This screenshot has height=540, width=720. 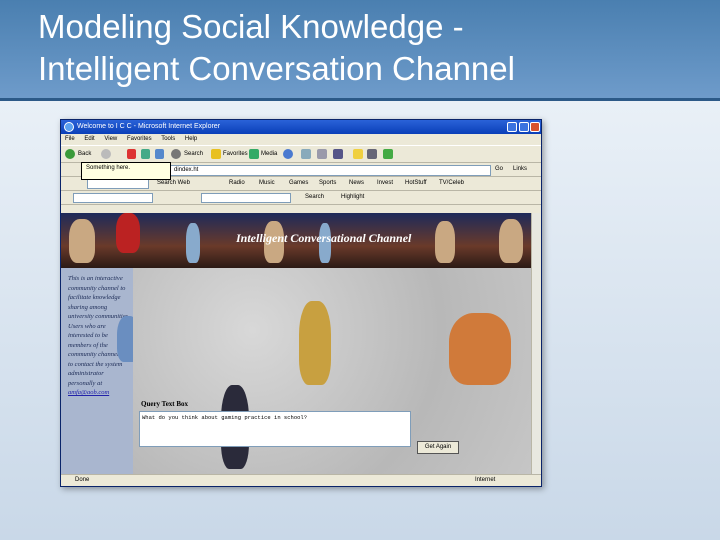 I want to click on search-scope-dropdown, so click(x=113, y=198).